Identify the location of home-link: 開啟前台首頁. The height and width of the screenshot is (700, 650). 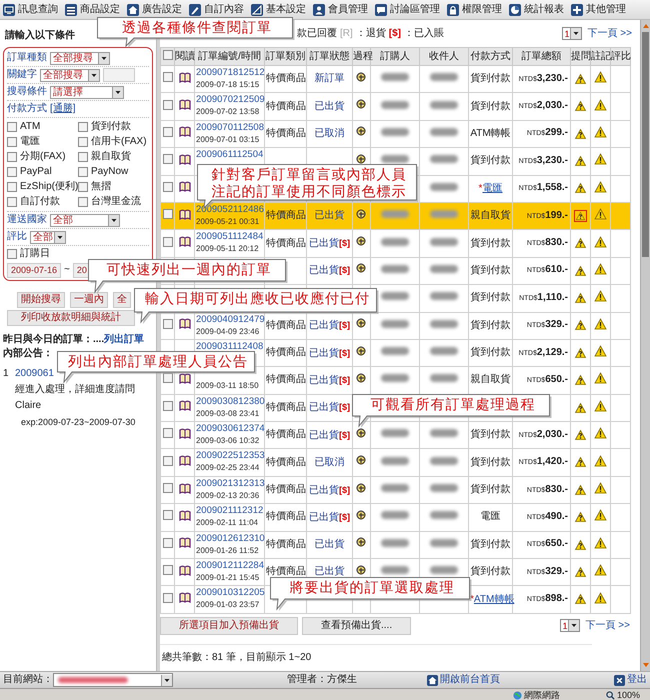
(463, 680).